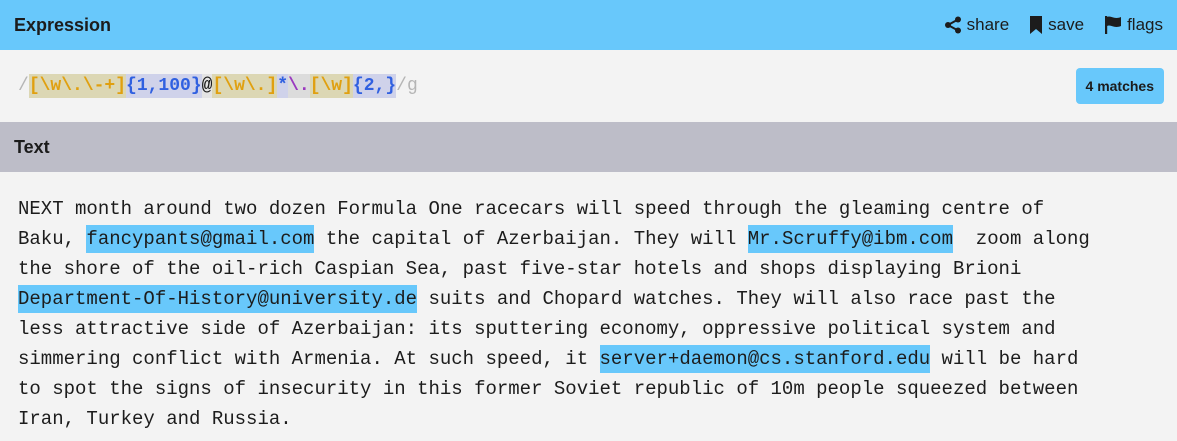 The width and height of the screenshot is (1177, 441). I want to click on regex-token: @, so click(207, 86).